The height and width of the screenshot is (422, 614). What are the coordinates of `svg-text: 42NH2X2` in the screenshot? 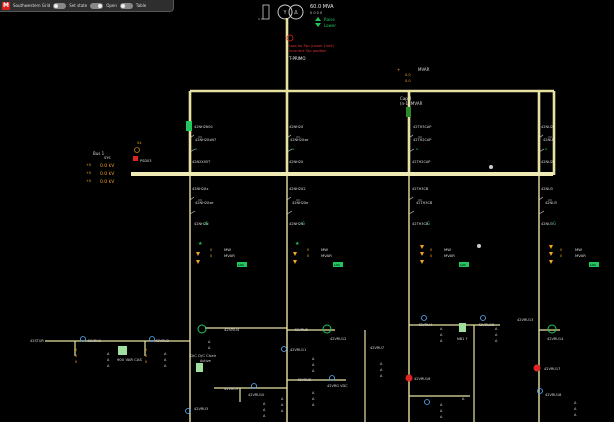 It's located at (297, 189).